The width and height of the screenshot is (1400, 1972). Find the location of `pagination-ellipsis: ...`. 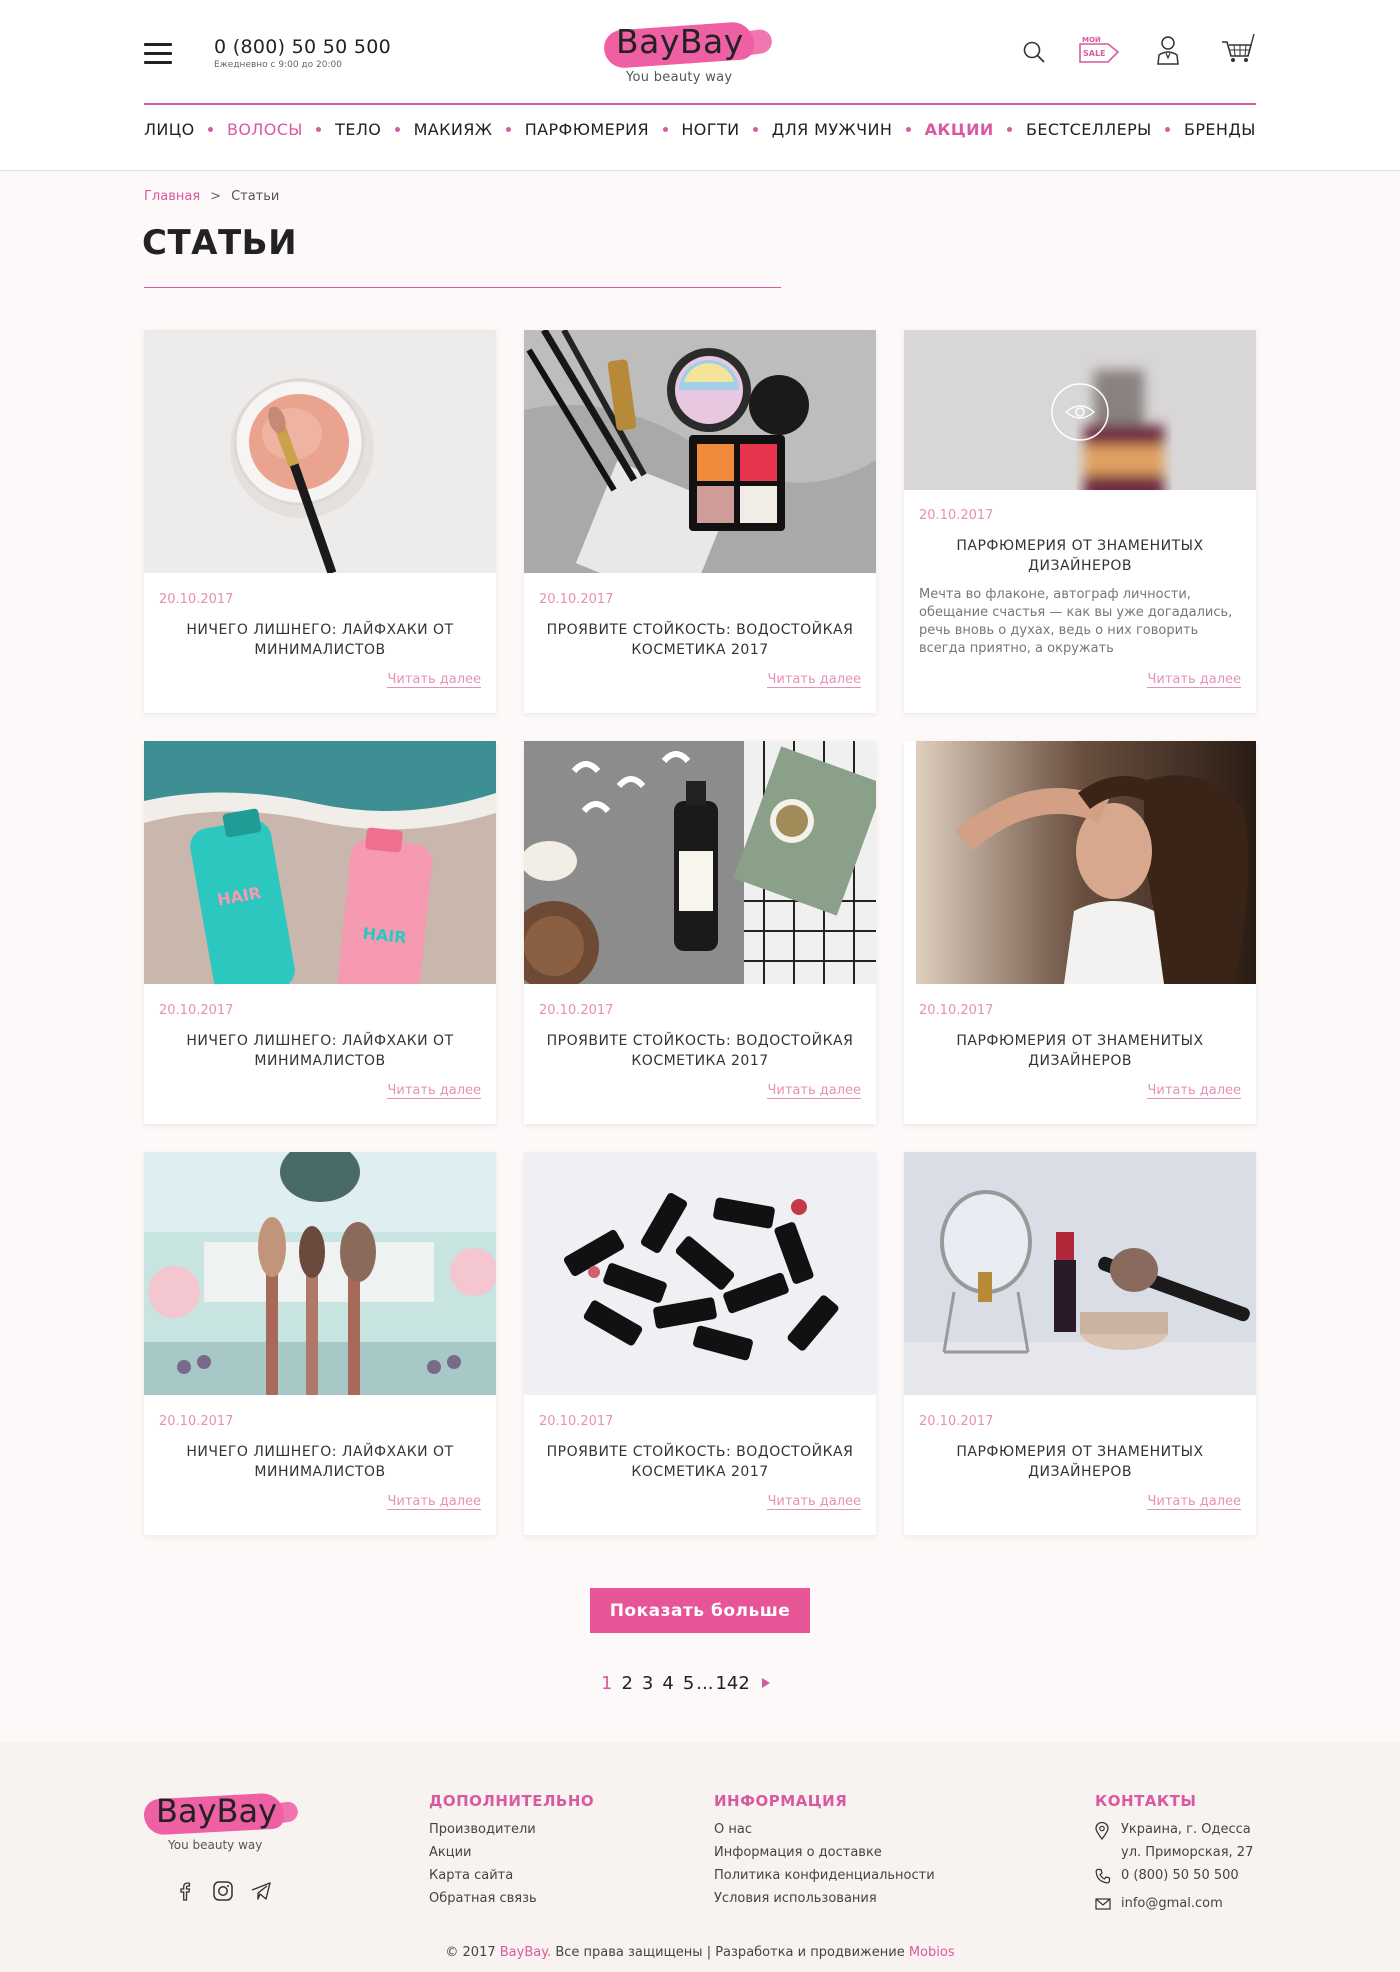

pagination-ellipsis: ... is located at coordinates (705, 1683).